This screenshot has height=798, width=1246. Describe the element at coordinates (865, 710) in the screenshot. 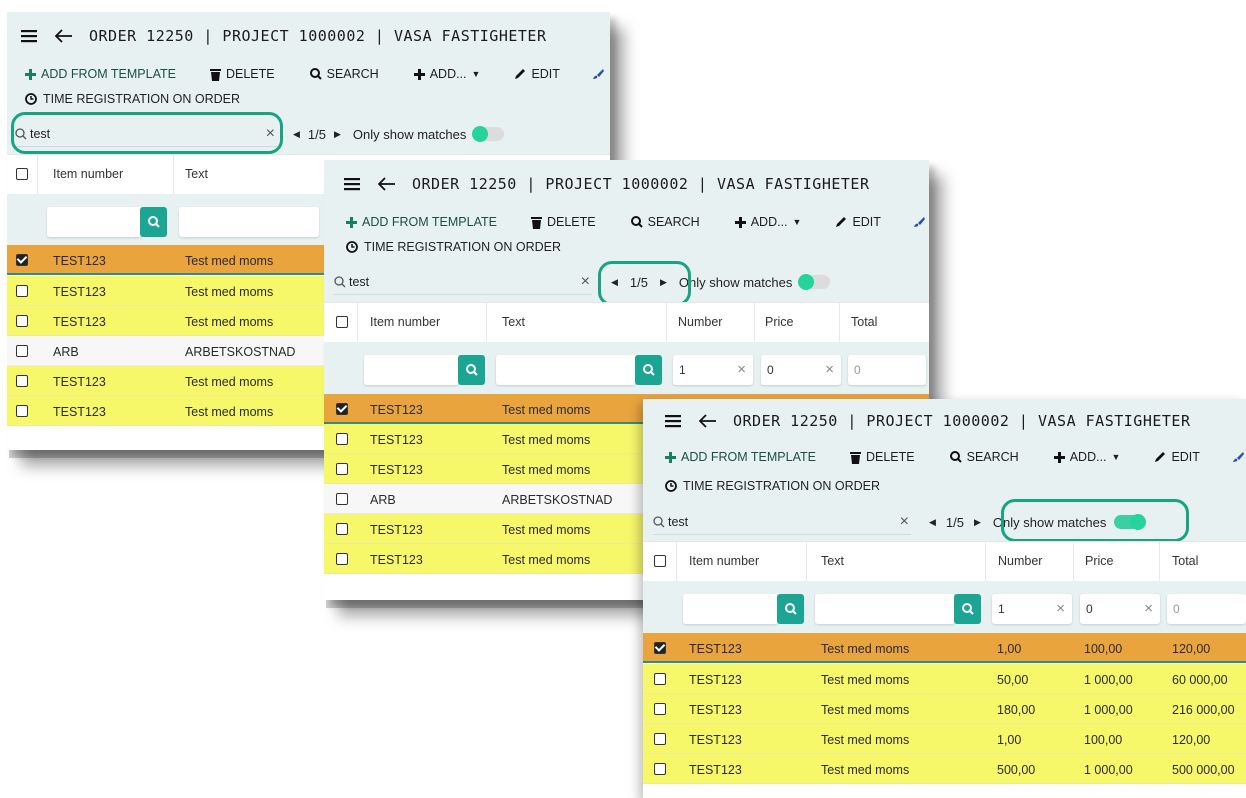

I see `text-cell: Test med moms` at that location.